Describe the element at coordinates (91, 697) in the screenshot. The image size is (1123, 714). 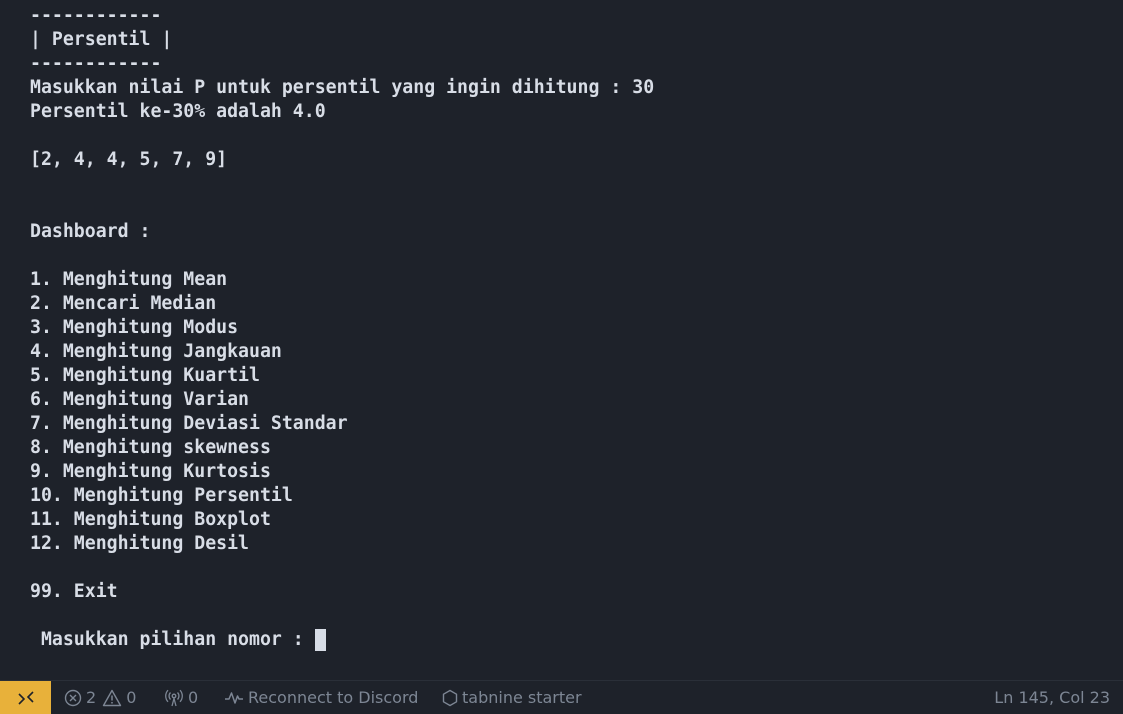
I see `errors-count: 2` at that location.